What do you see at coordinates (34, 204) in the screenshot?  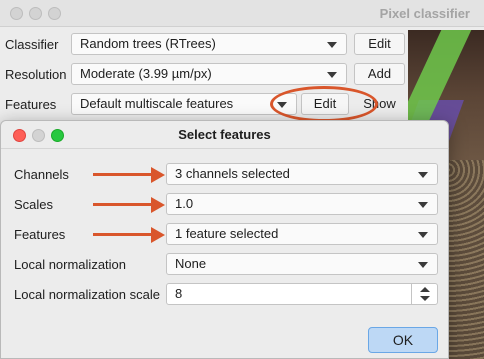 I see `scales-label: Scales` at bounding box center [34, 204].